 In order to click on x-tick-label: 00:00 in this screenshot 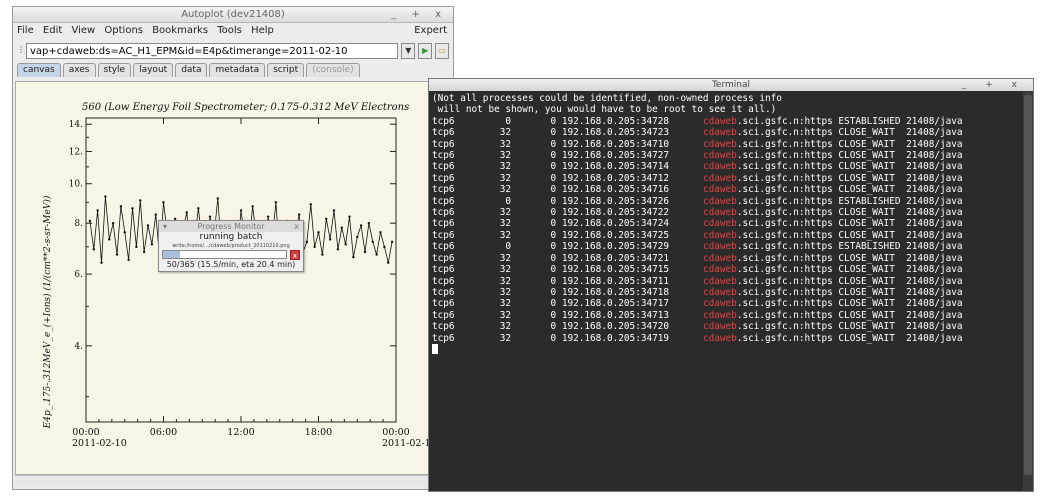, I will do `click(85, 432)`.